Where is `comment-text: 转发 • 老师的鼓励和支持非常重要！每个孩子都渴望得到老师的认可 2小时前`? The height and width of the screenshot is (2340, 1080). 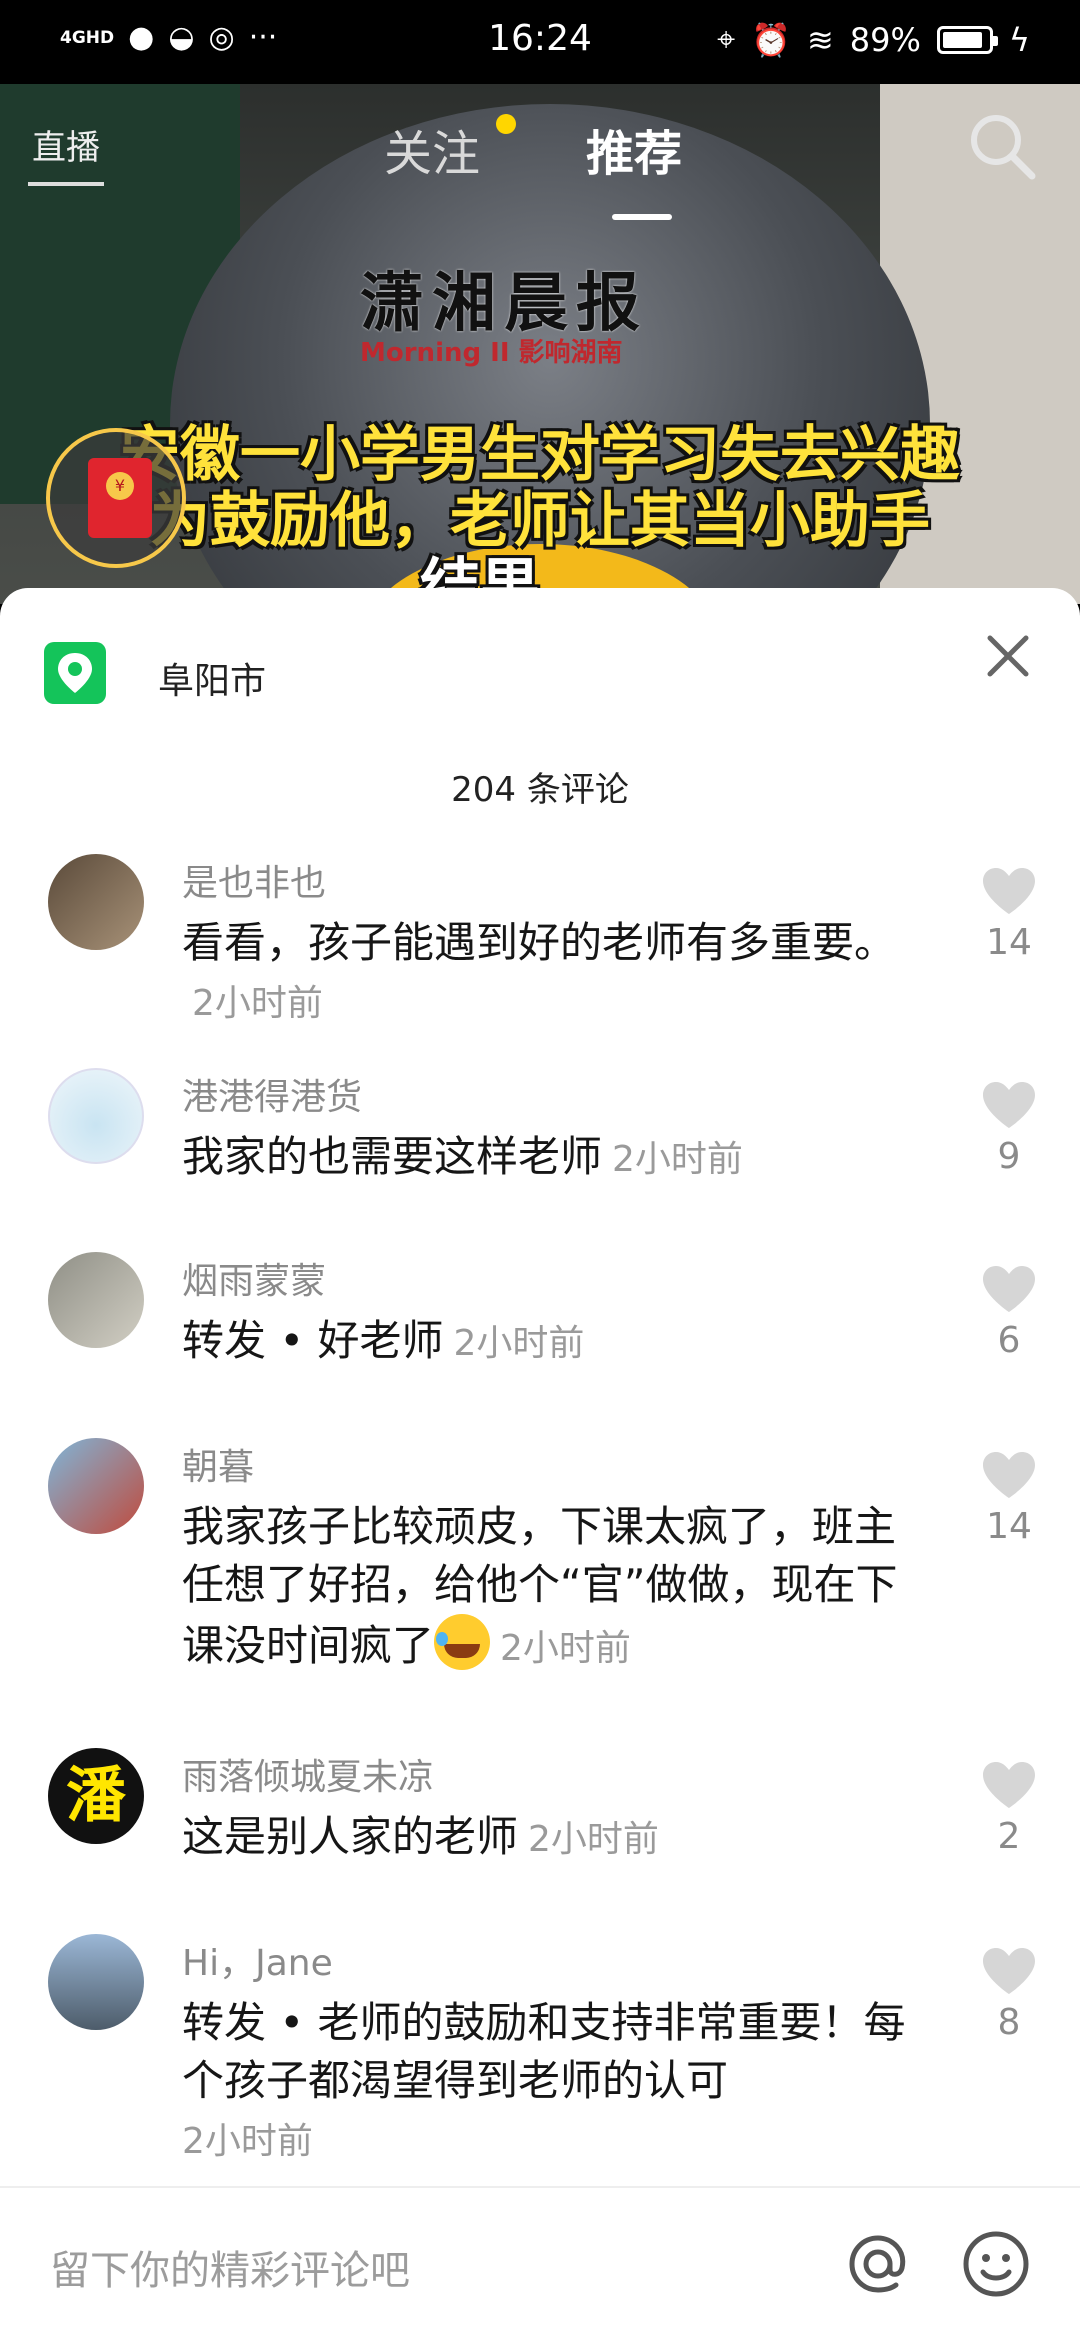
comment-text: 转发 • 老师的鼓励和支持非常重要！每个孩子都渴望得到老师的认可 2小时前 is located at coordinates (552, 2082).